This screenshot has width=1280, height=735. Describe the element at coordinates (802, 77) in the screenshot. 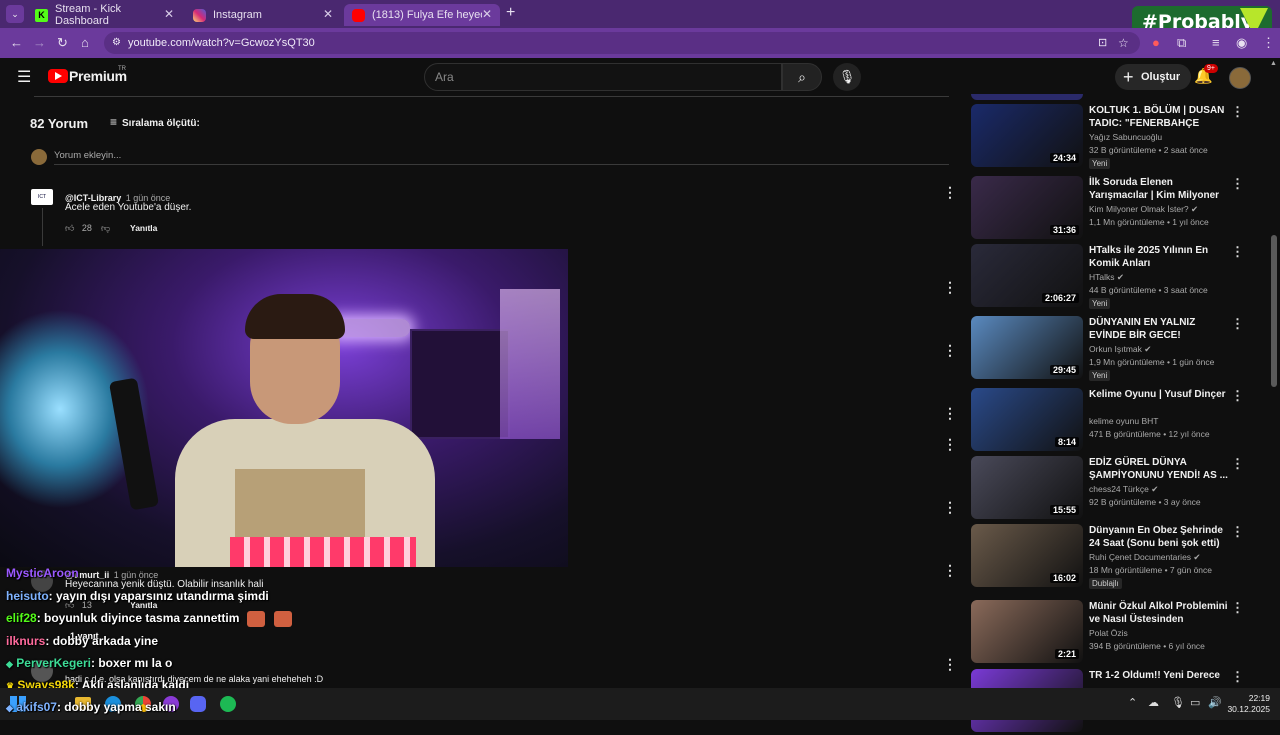

I see `search-button: ⌕` at that location.